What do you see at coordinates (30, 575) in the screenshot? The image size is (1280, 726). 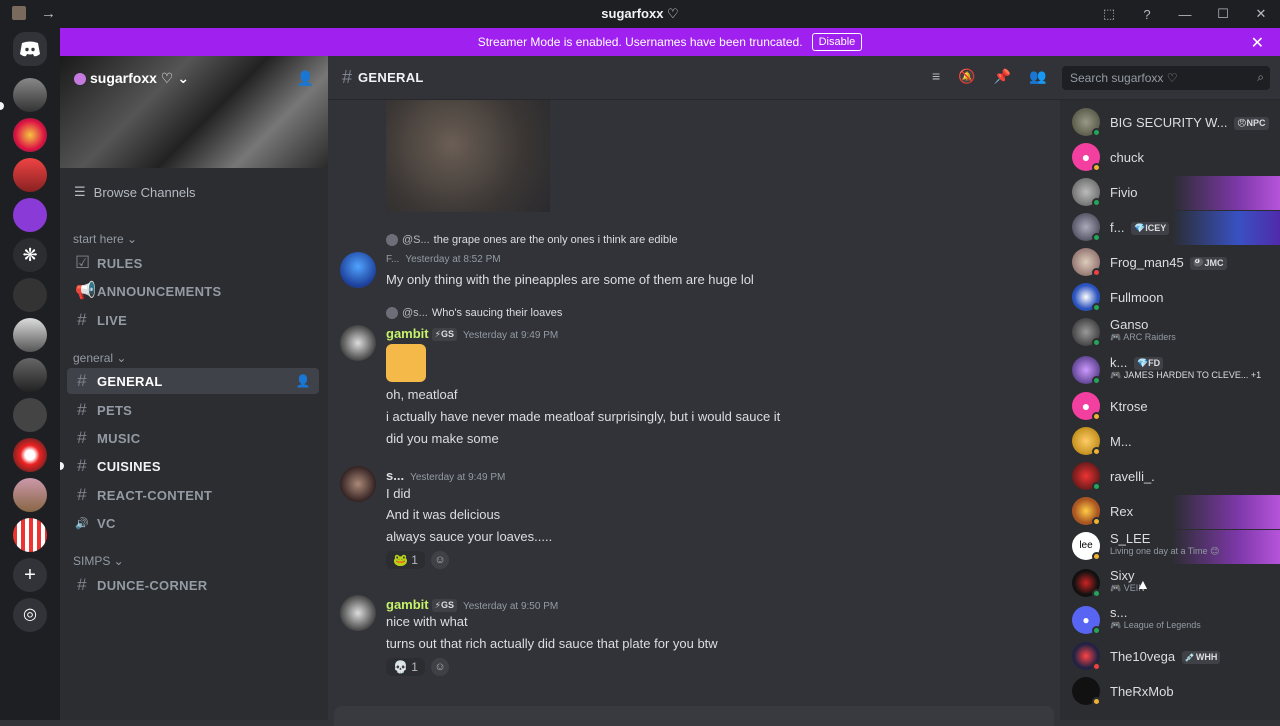 I see `add-server-icon: +` at bounding box center [30, 575].